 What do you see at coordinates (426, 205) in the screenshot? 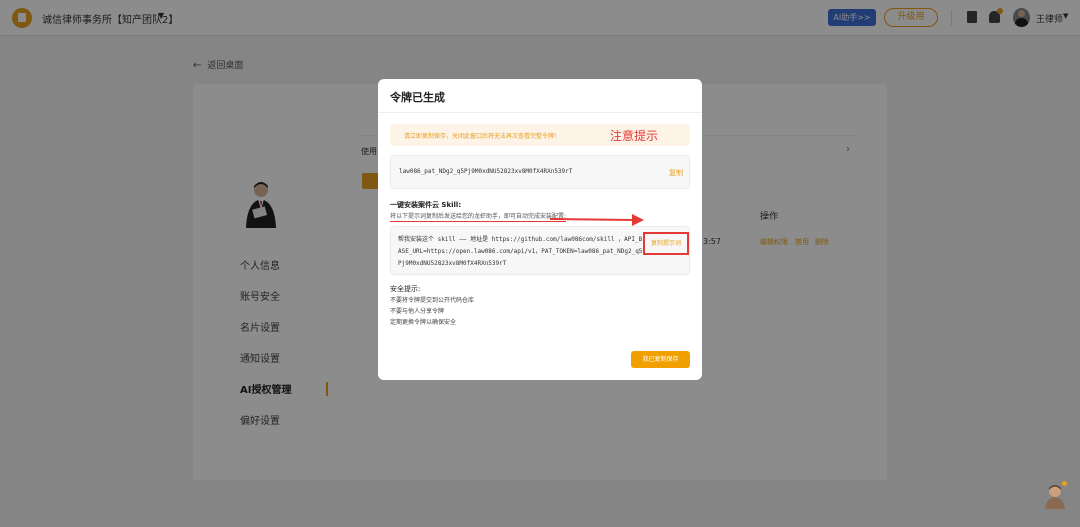
I see `install-skill-title: 一键安装案件云 Skill:` at bounding box center [426, 205].